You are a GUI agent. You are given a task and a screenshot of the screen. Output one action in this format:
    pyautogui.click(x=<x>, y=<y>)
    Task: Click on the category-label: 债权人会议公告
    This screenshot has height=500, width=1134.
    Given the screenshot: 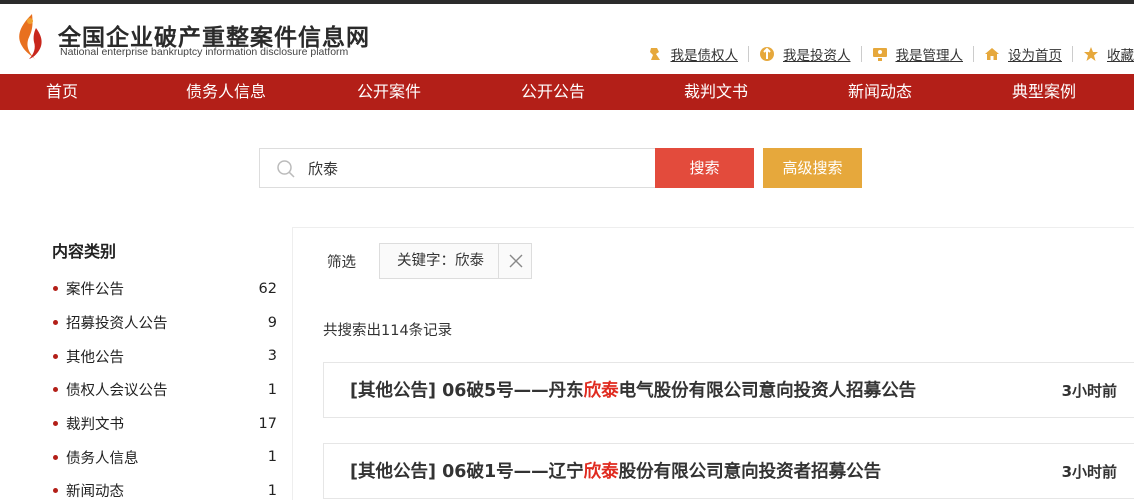 What is the action you would take?
    pyautogui.click(x=117, y=391)
    